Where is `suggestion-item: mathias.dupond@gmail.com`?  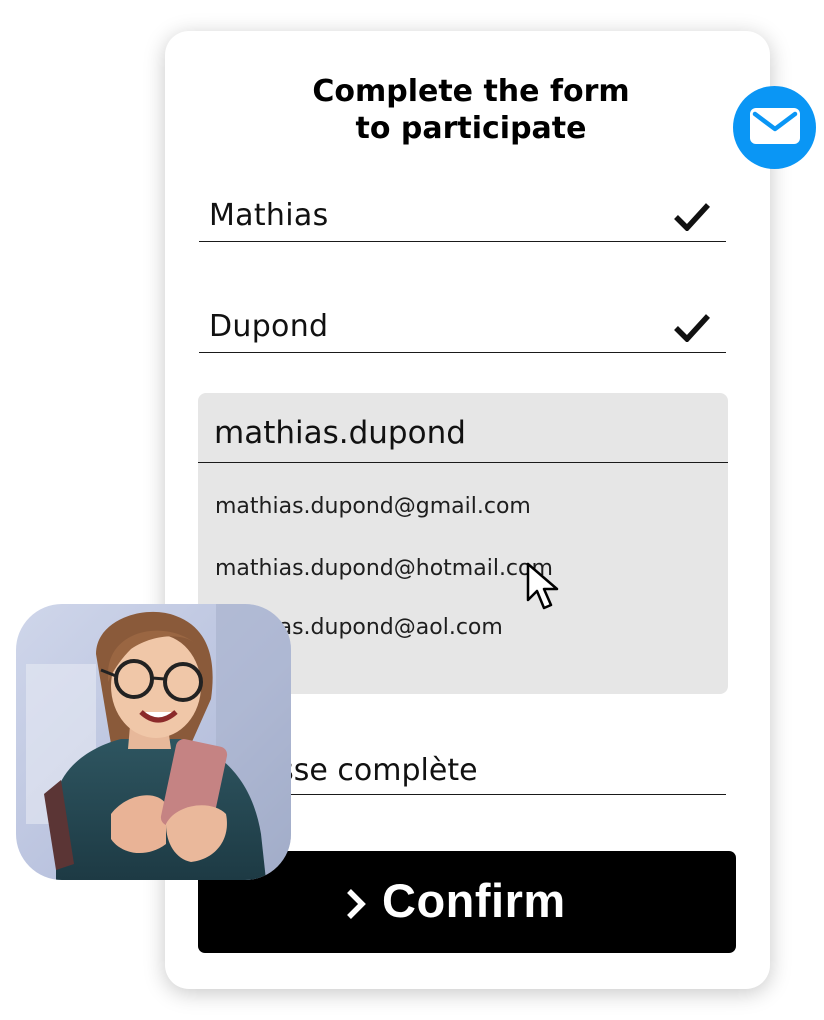
suggestion-item: mathias.dupond@gmail.com is located at coordinates (373, 506).